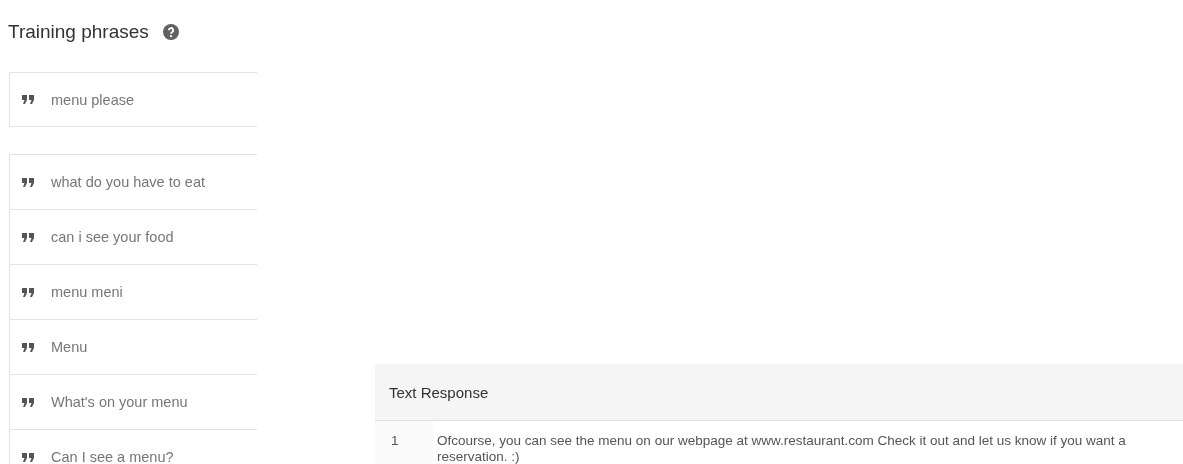 The width and height of the screenshot is (1183, 464). I want to click on training-phrase: Can I see a menu?, so click(112, 456).